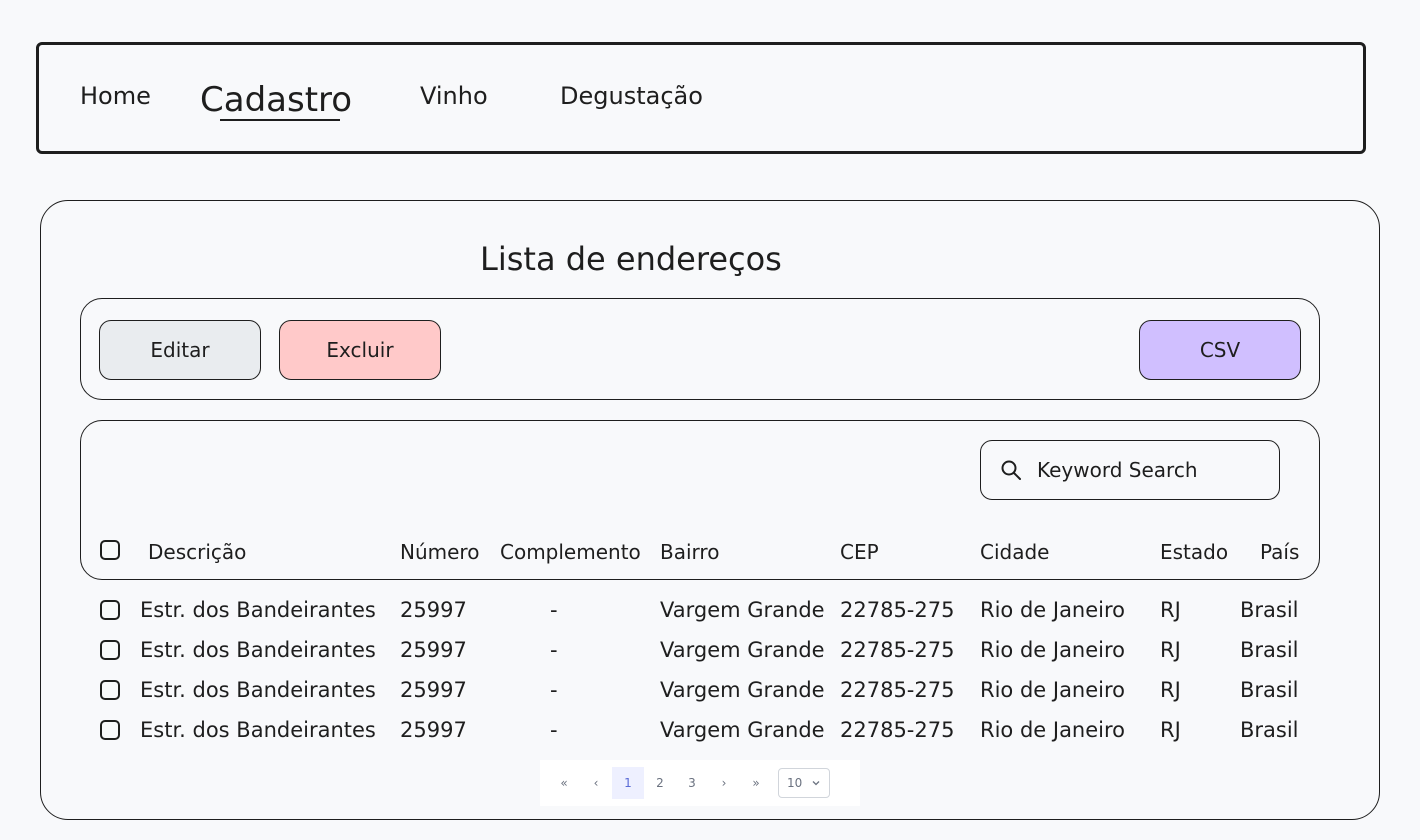 Image resolution: width=1420 pixels, height=840 pixels. I want to click on pagination: « ‹ 1 2 3 › » 10, so click(700, 783).